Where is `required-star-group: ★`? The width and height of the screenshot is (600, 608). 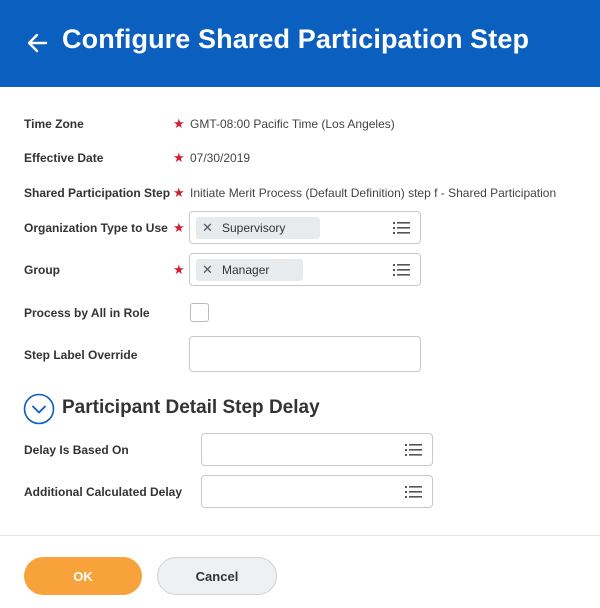 required-star-group: ★ is located at coordinates (179, 269).